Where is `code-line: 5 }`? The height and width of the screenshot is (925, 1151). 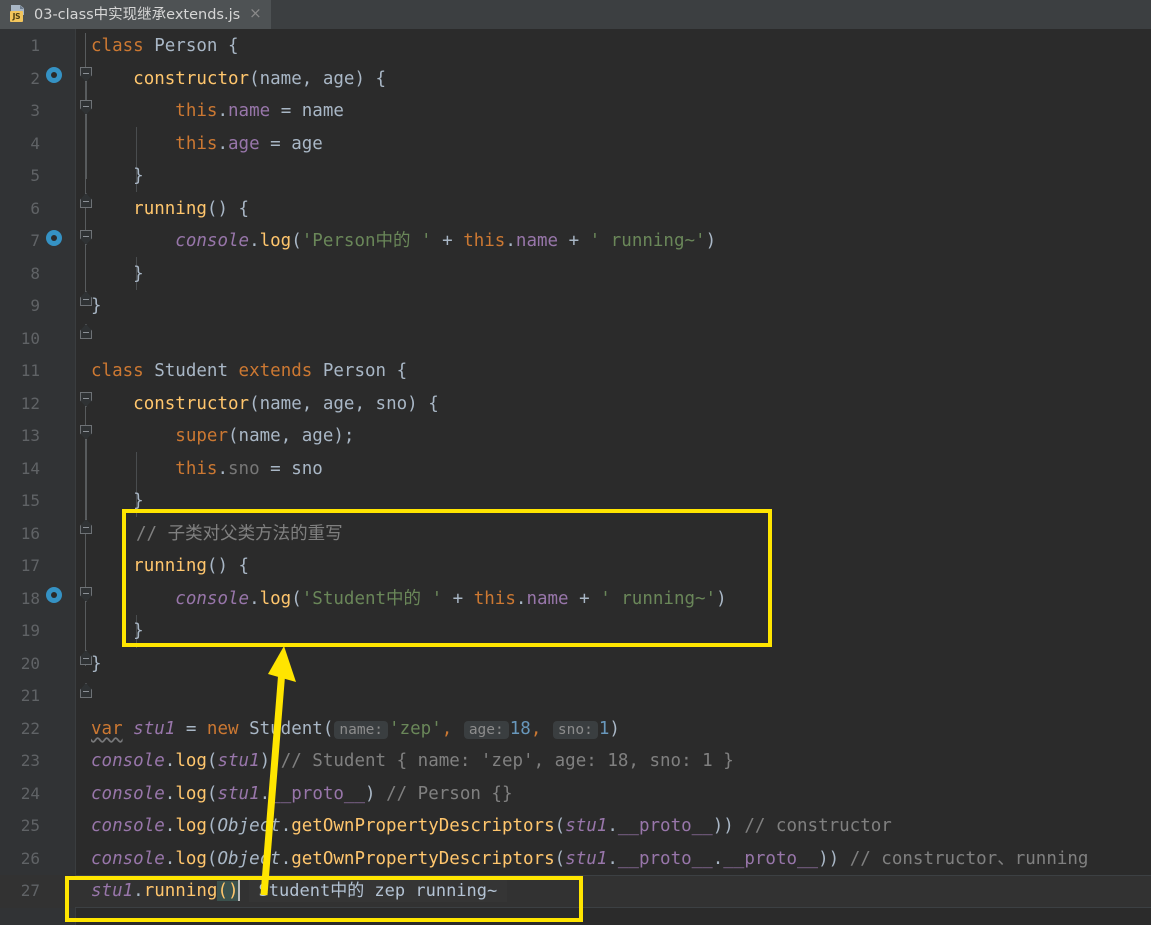
code-line: 5 } is located at coordinates (575, 176).